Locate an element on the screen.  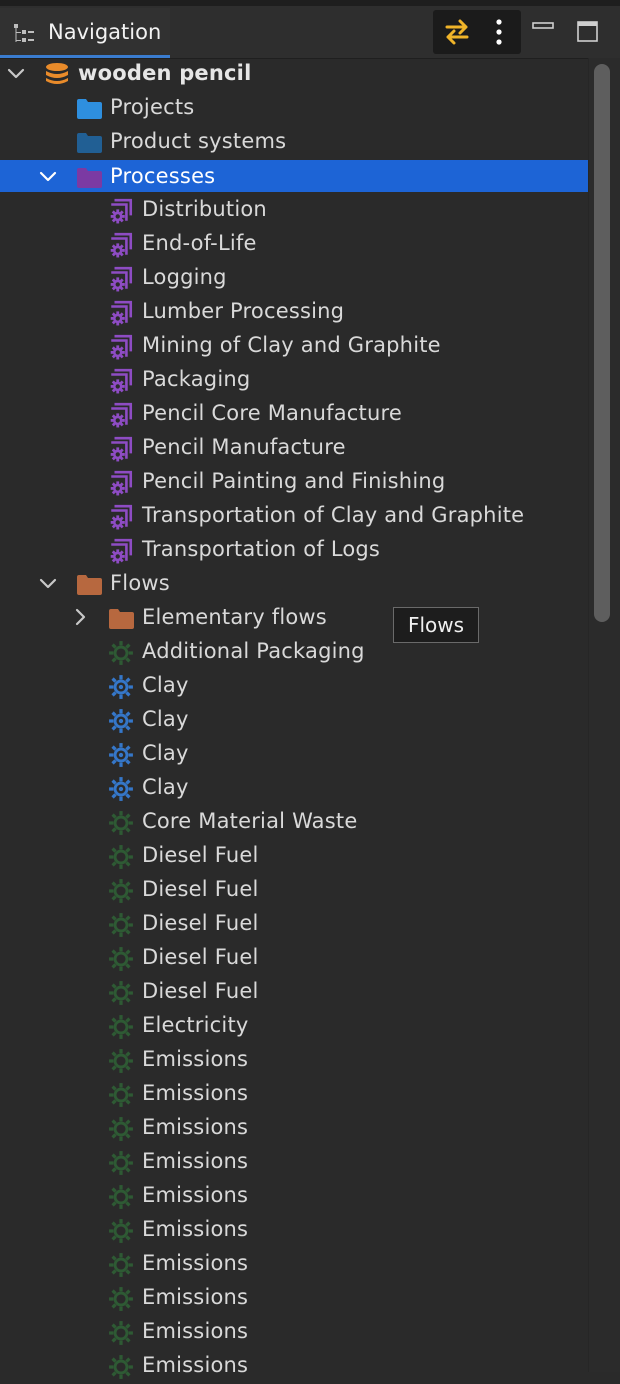
tree-item: Pencil Core Manufacture is located at coordinates (294, 414).